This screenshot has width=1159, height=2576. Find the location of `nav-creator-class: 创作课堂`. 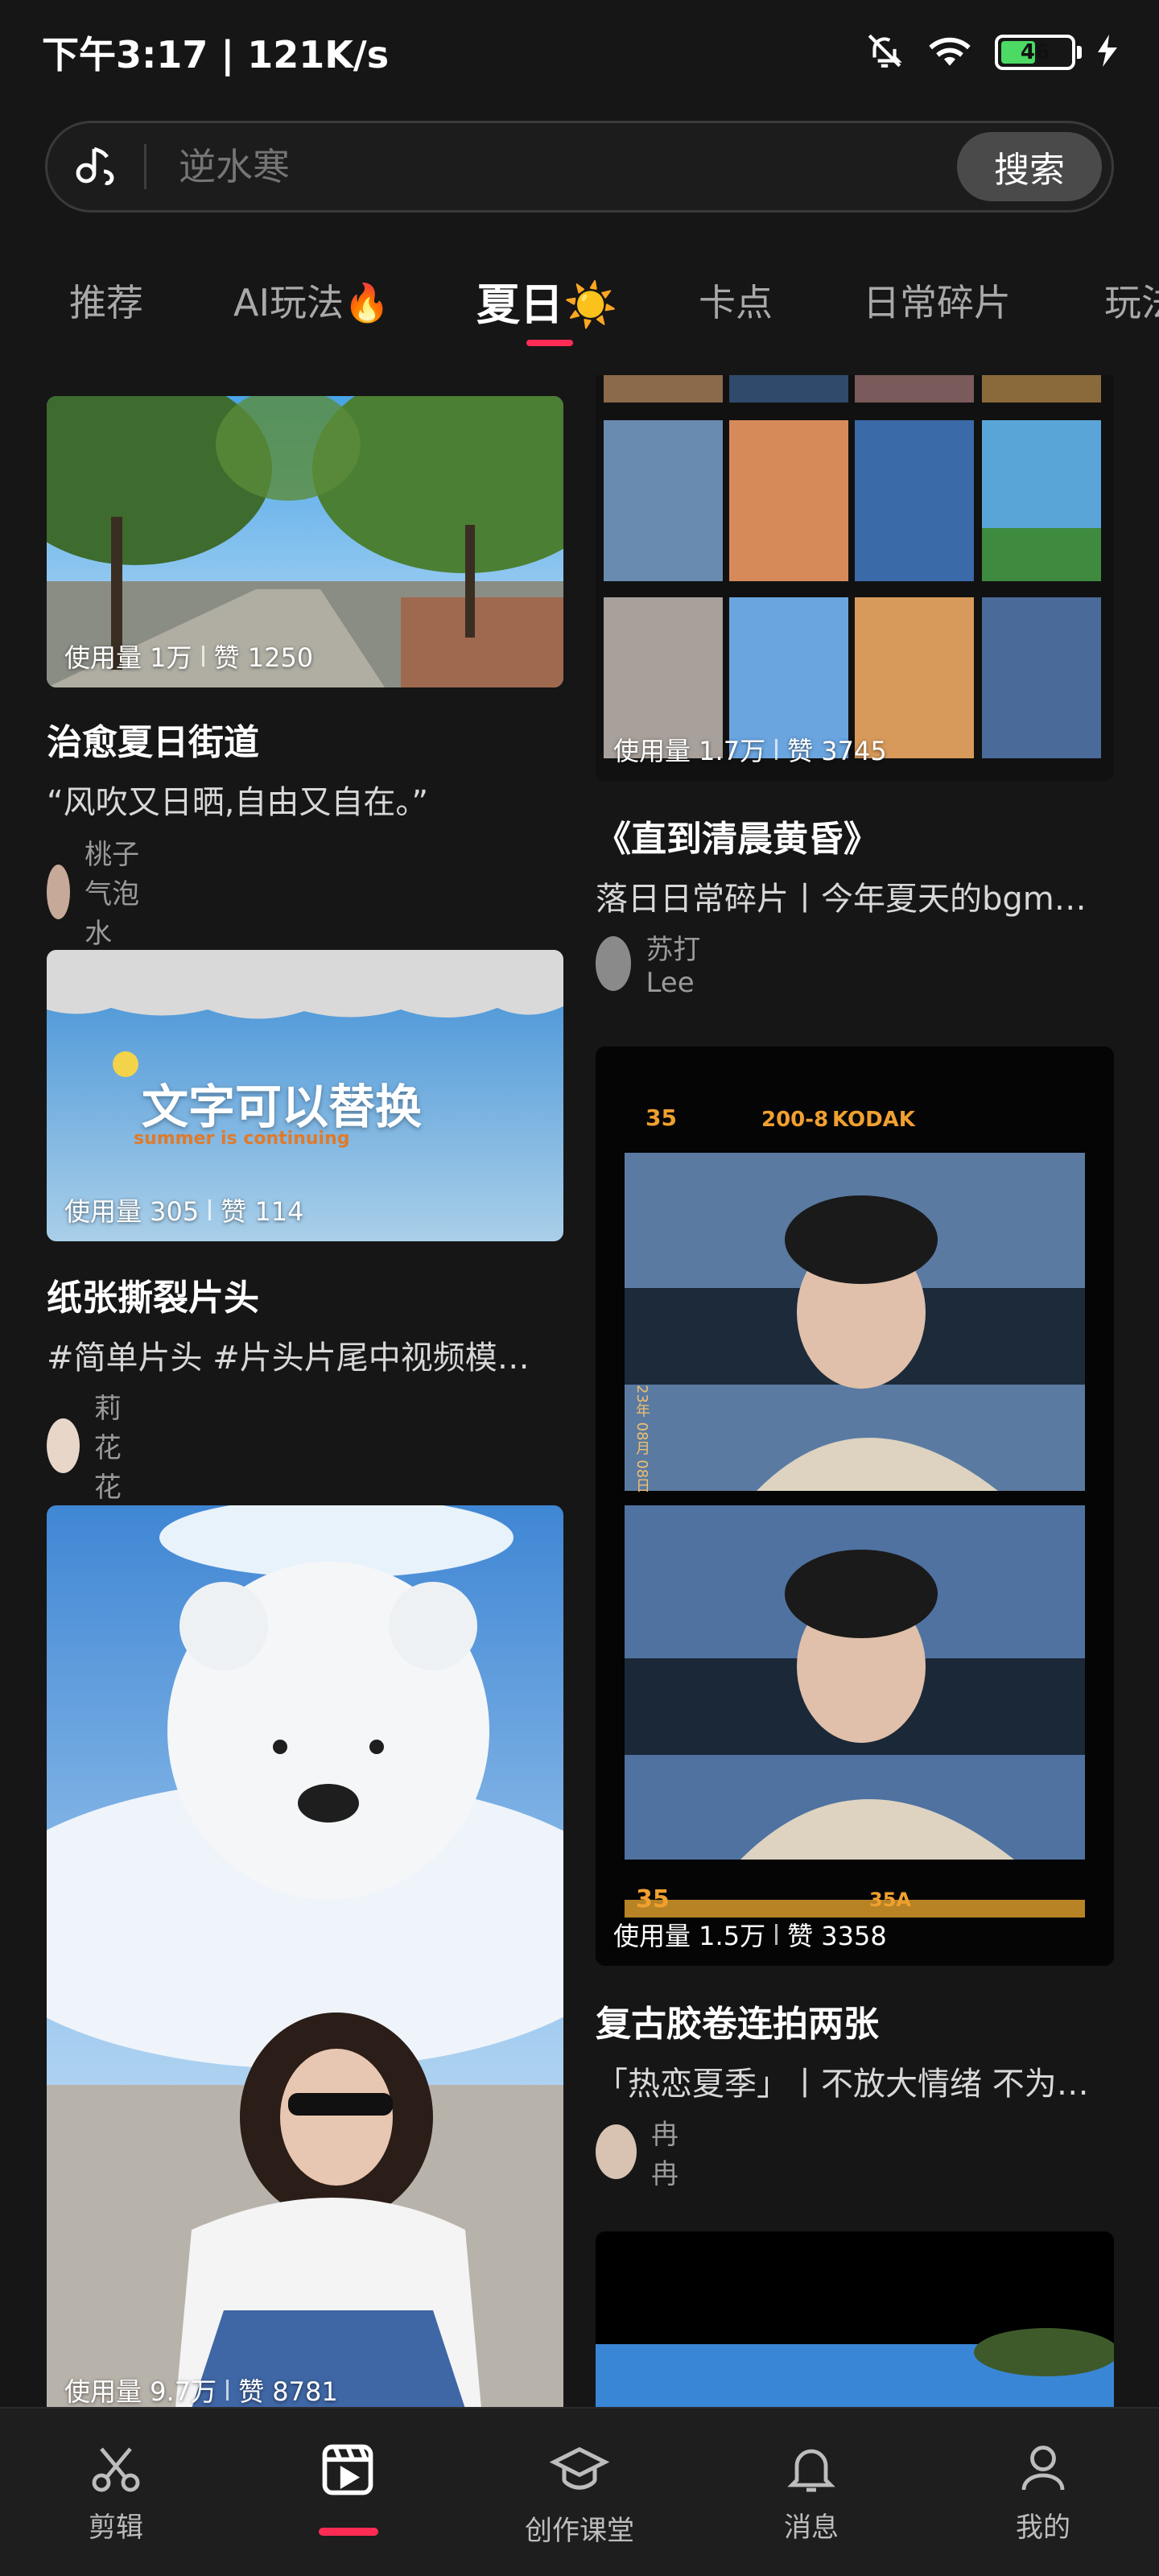

nav-creator-class: 创作课堂 is located at coordinates (579, 2493).